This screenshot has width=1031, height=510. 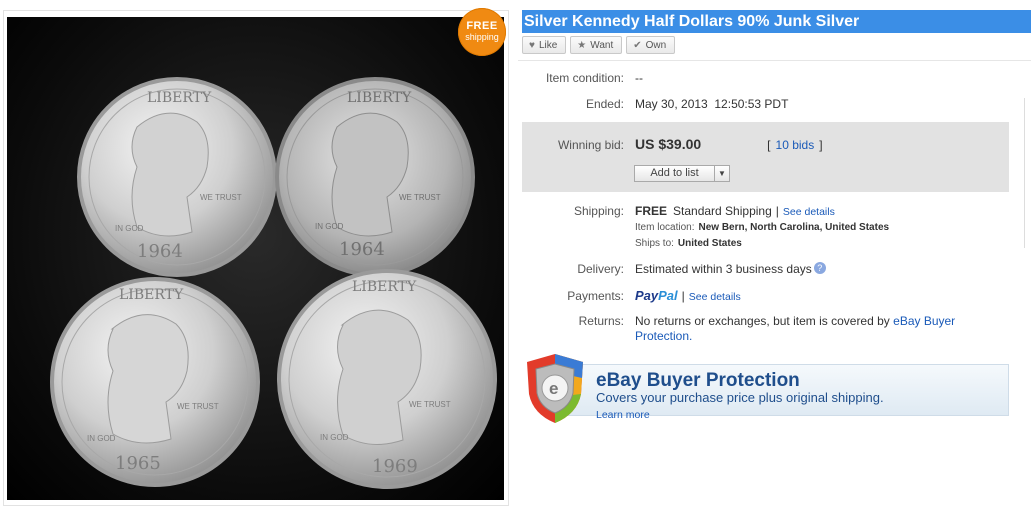 I want to click on ships-to-label: Ships to:, so click(x=654, y=243).